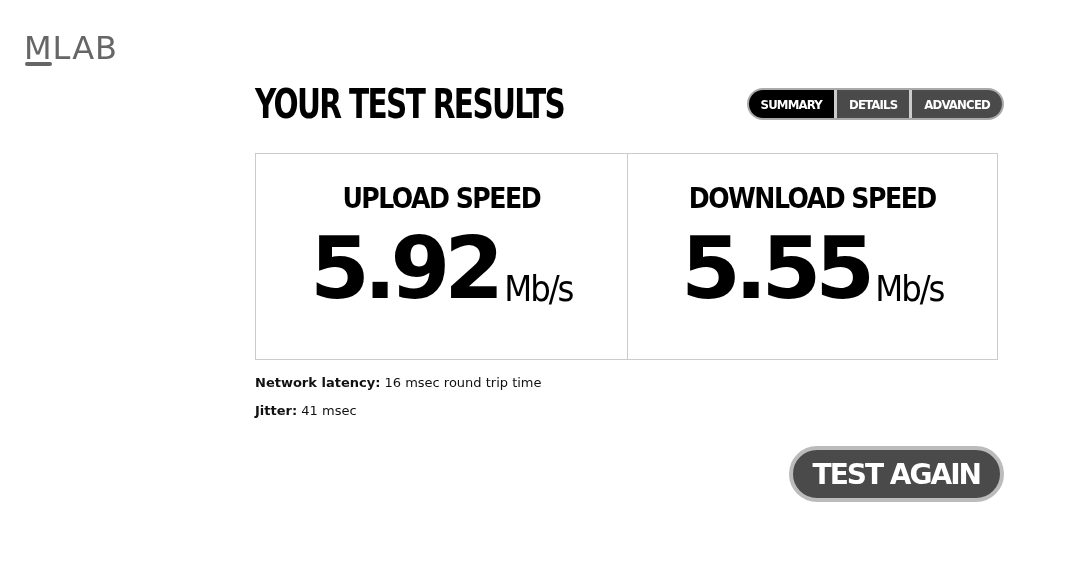 The image size is (1088, 577). What do you see at coordinates (957, 104) in the screenshot?
I see `tab: ADVANCED` at bounding box center [957, 104].